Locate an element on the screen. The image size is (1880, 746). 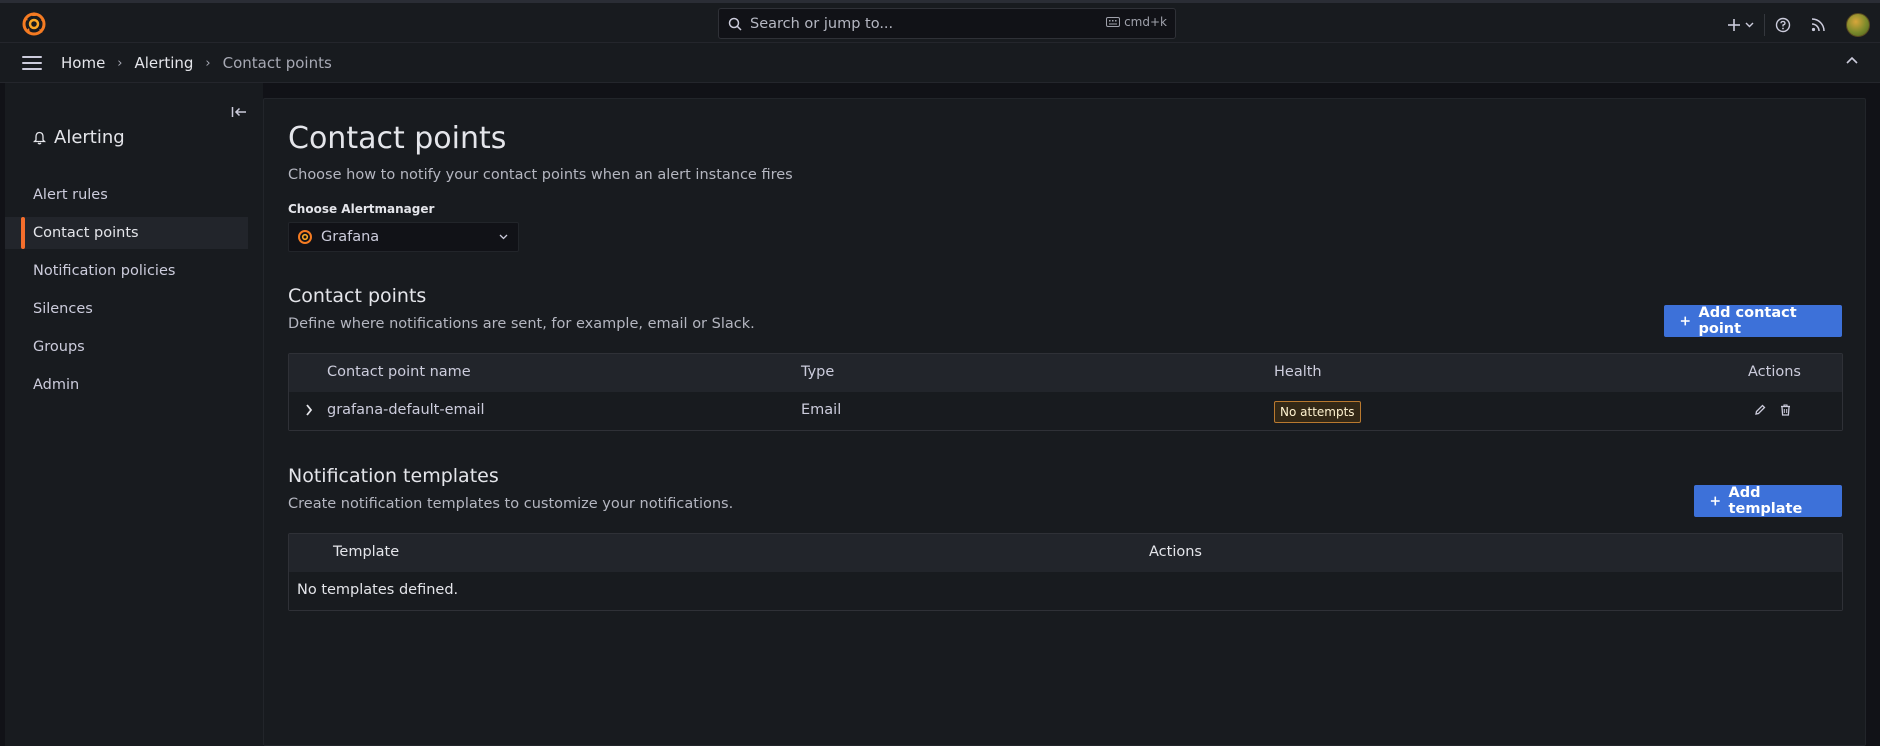
help-button is located at coordinates (1783, 25).